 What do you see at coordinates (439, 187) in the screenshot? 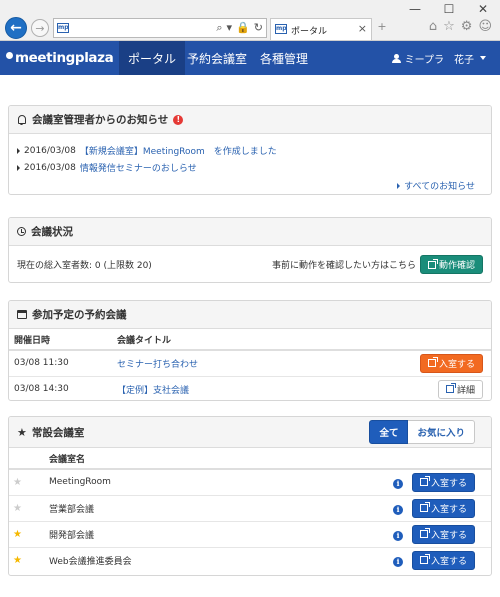
I see `all-notices-label: すべてのお知らせ` at bounding box center [439, 187].